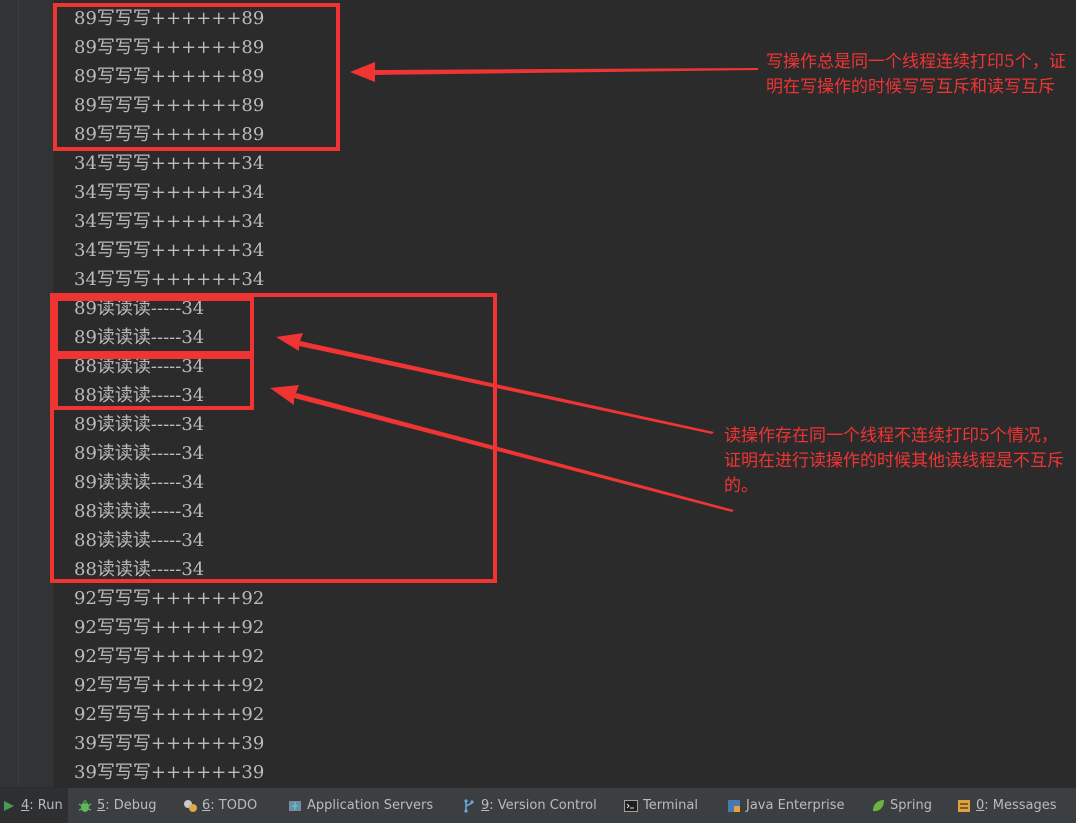  What do you see at coordinates (916, 74) in the screenshot?
I see `write-annotation-note: 写操作总是同一个线程连续打印5个，证明在写操作的时候写写互斥和读写互斥` at bounding box center [916, 74].